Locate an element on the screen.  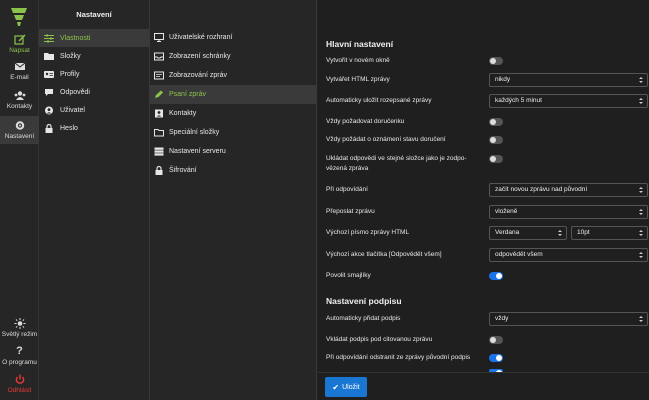
nav-item-profiles: Profily is located at coordinates (94, 74).